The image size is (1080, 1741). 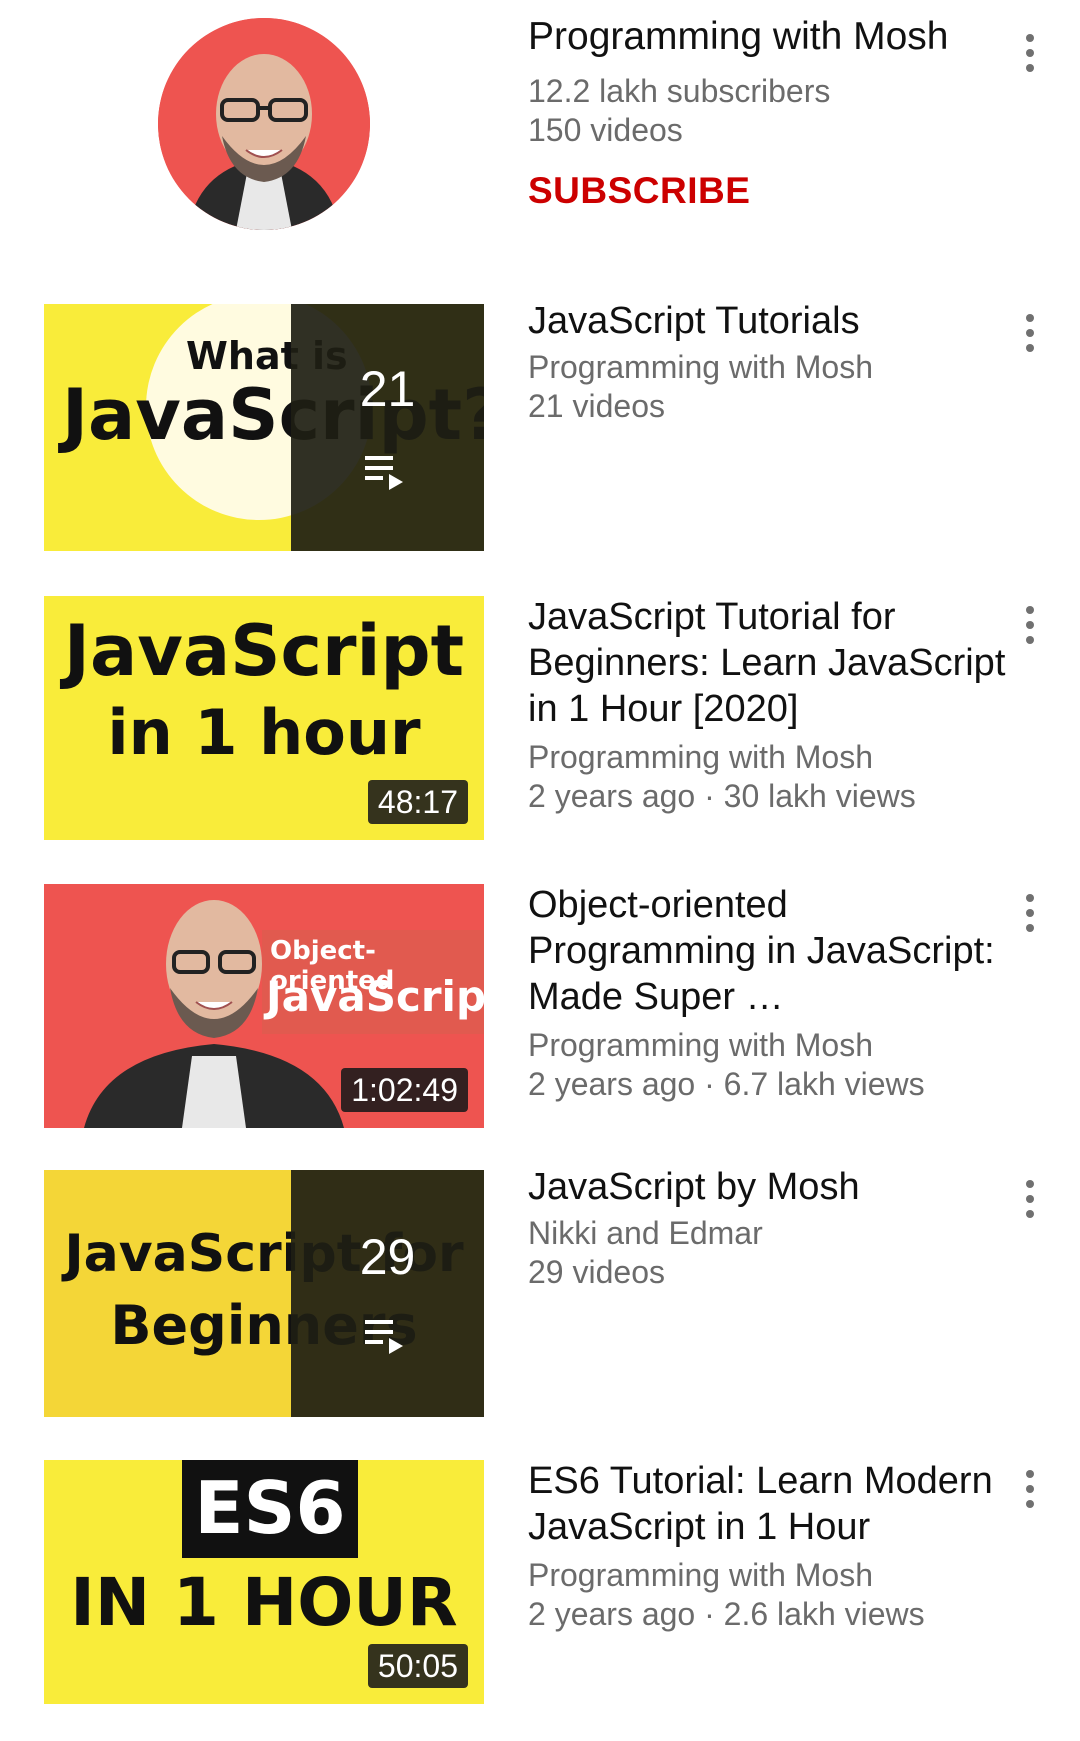 What do you see at coordinates (387, 427) in the screenshot?
I see `playlist-overlay: 21` at bounding box center [387, 427].